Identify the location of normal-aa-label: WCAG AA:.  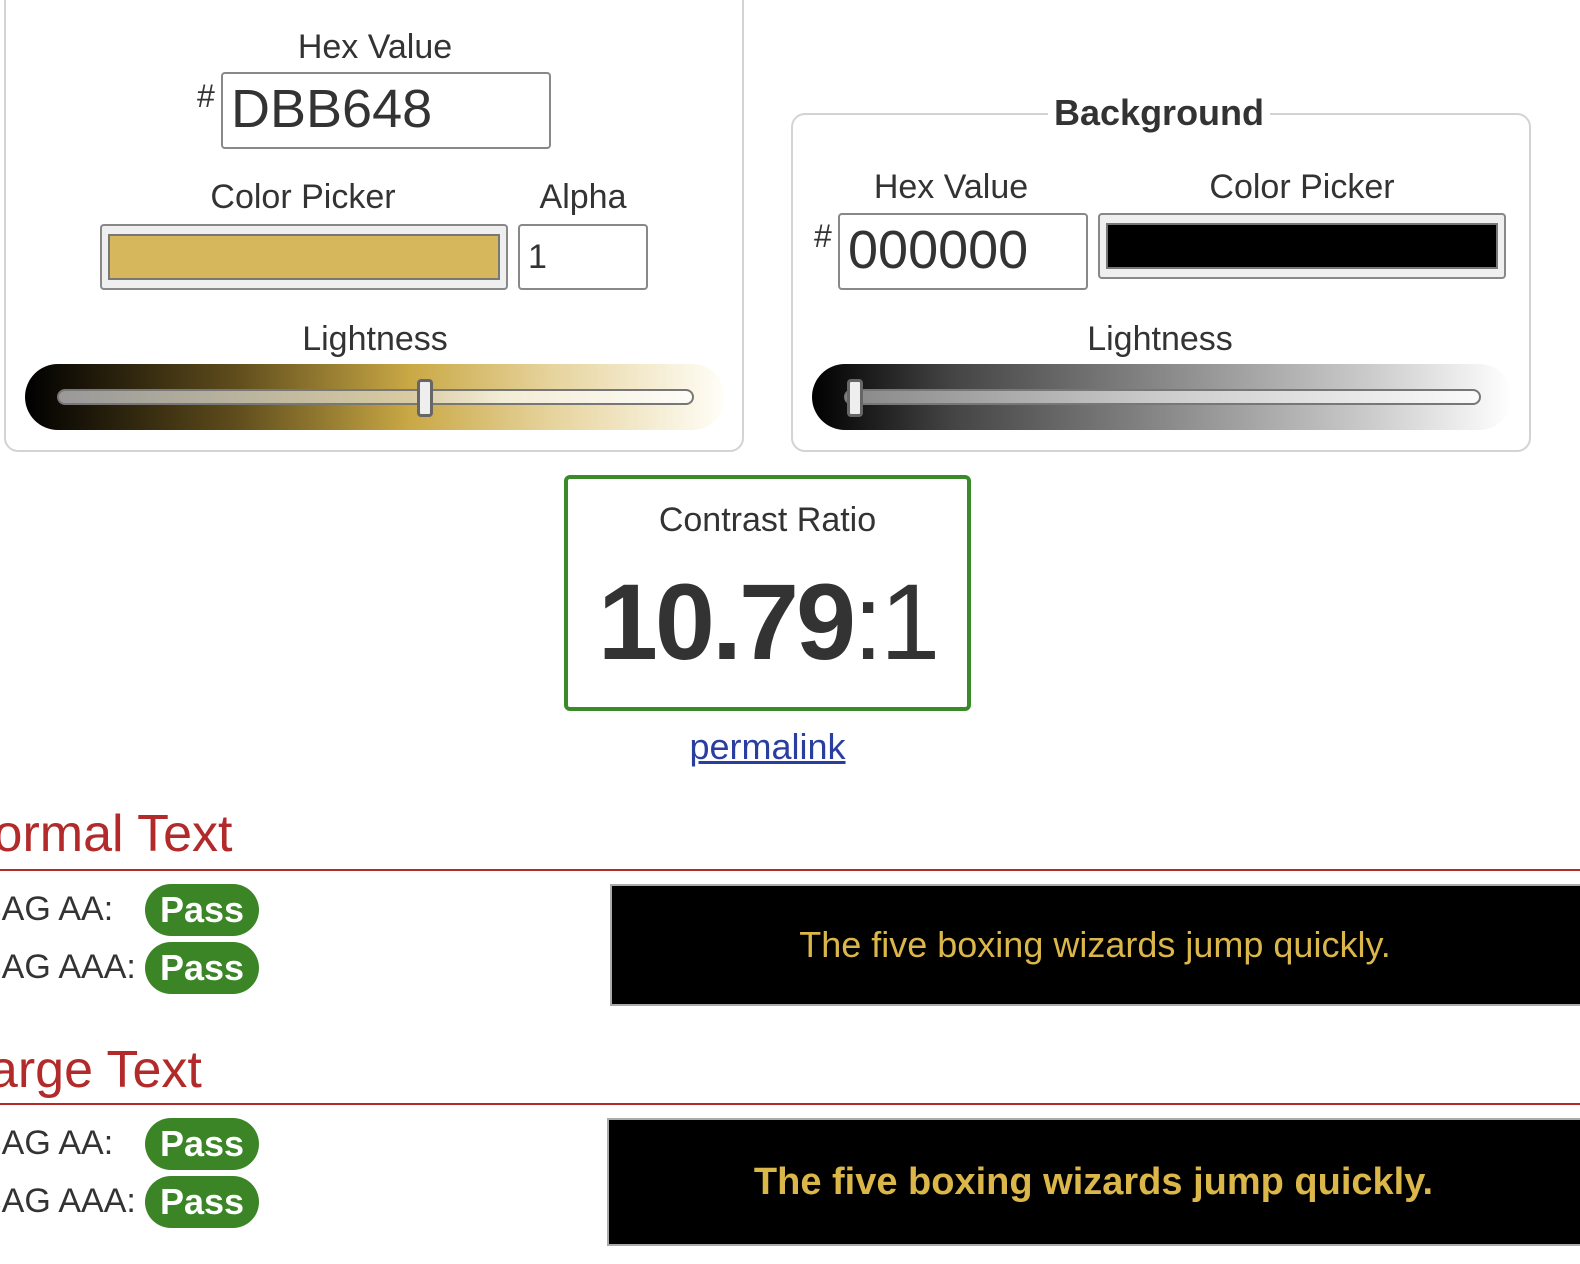
(57, 909).